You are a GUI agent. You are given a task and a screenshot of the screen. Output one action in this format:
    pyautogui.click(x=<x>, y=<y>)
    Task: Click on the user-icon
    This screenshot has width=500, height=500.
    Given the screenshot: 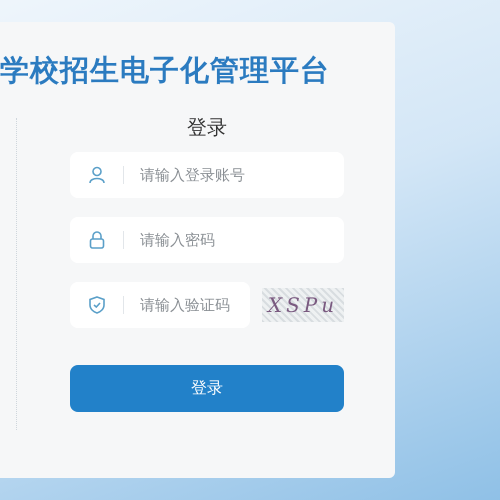 What is the action you would take?
    pyautogui.click(x=97, y=175)
    